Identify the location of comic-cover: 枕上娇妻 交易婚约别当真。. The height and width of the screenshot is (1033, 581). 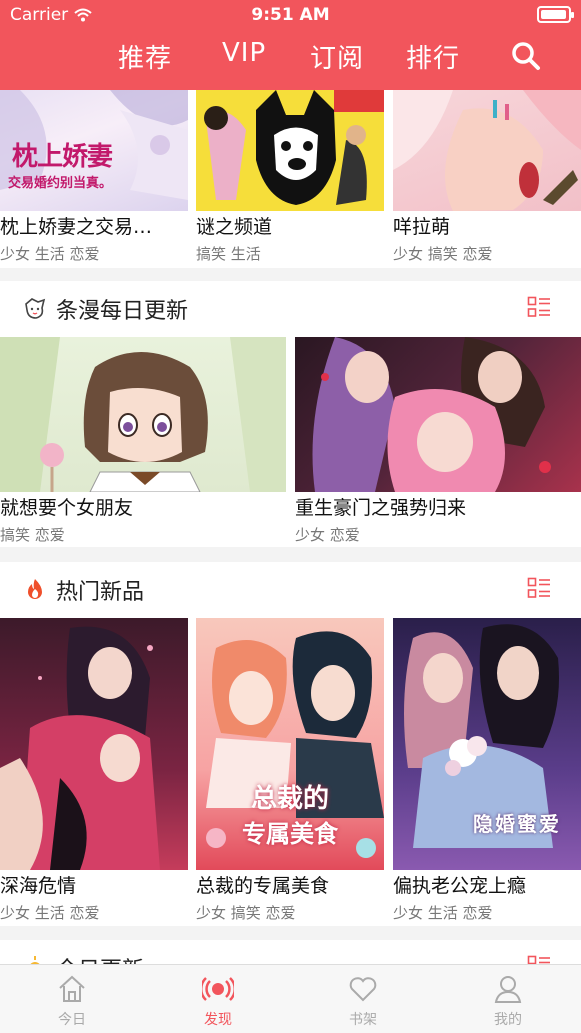
(94, 150).